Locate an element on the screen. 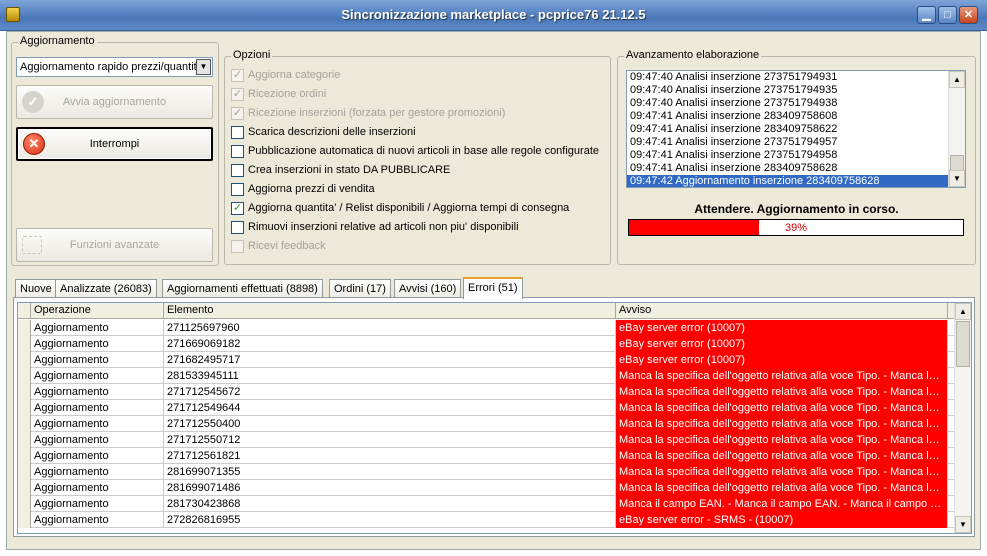 This screenshot has width=987, height=556. grid-scroll-thumb is located at coordinates (963, 344).